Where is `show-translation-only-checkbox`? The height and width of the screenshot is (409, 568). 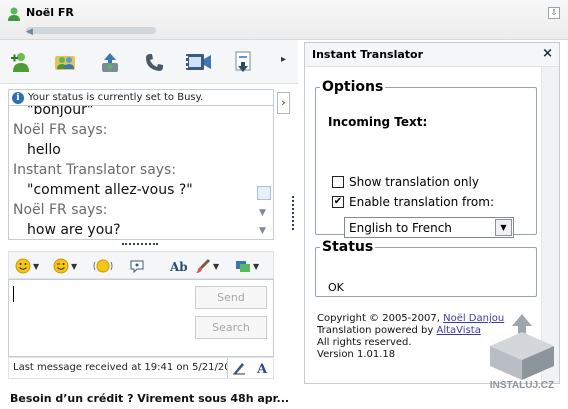 show-translation-only-checkbox is located at coordinates (338, 182).